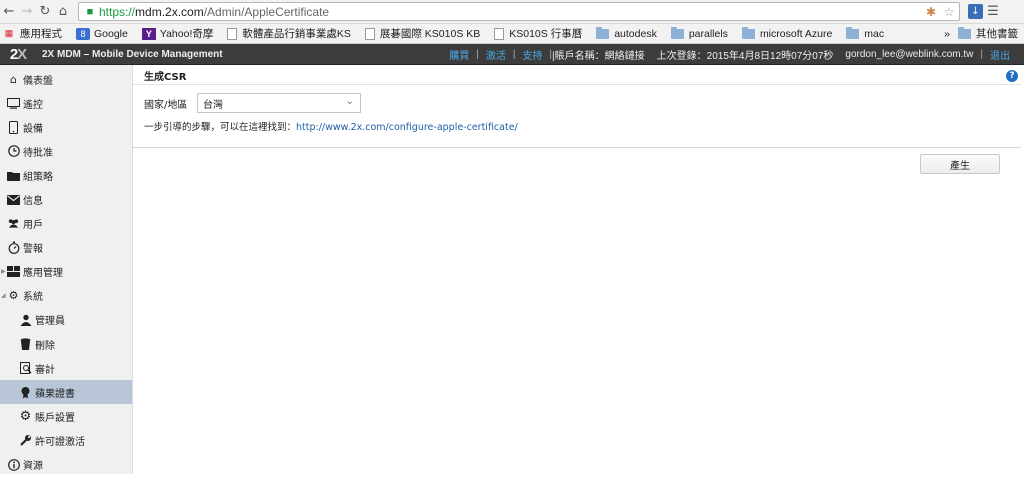  I want to click on sidebar-item-resources: 資源, so click(66, 465).